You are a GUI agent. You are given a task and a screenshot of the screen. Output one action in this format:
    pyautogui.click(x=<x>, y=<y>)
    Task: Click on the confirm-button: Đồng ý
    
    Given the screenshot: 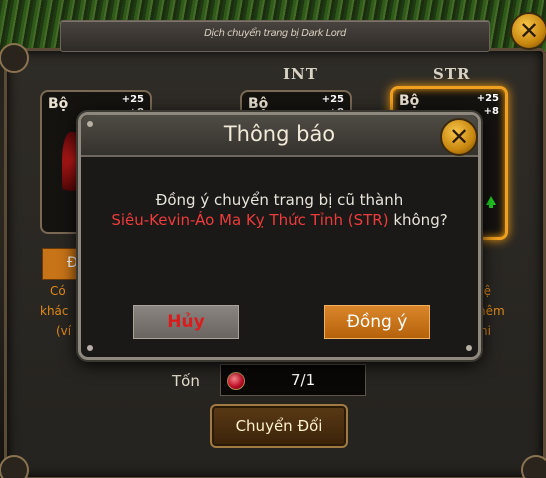 What is the action you would take?
    pyautogui.click(x=377, y=322)
    